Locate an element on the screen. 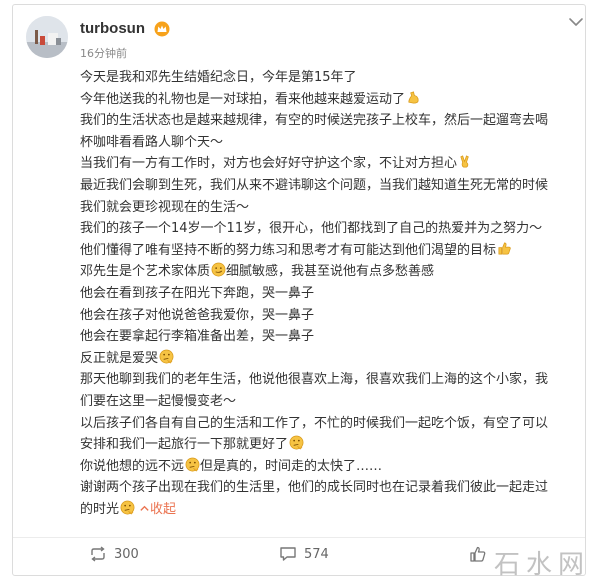 The image size is (600, 581). post-line: 邓先生是个艺术家体质 细腻敏感，我甚至说他有点多愁善感 is located at coordinates (330, 272).